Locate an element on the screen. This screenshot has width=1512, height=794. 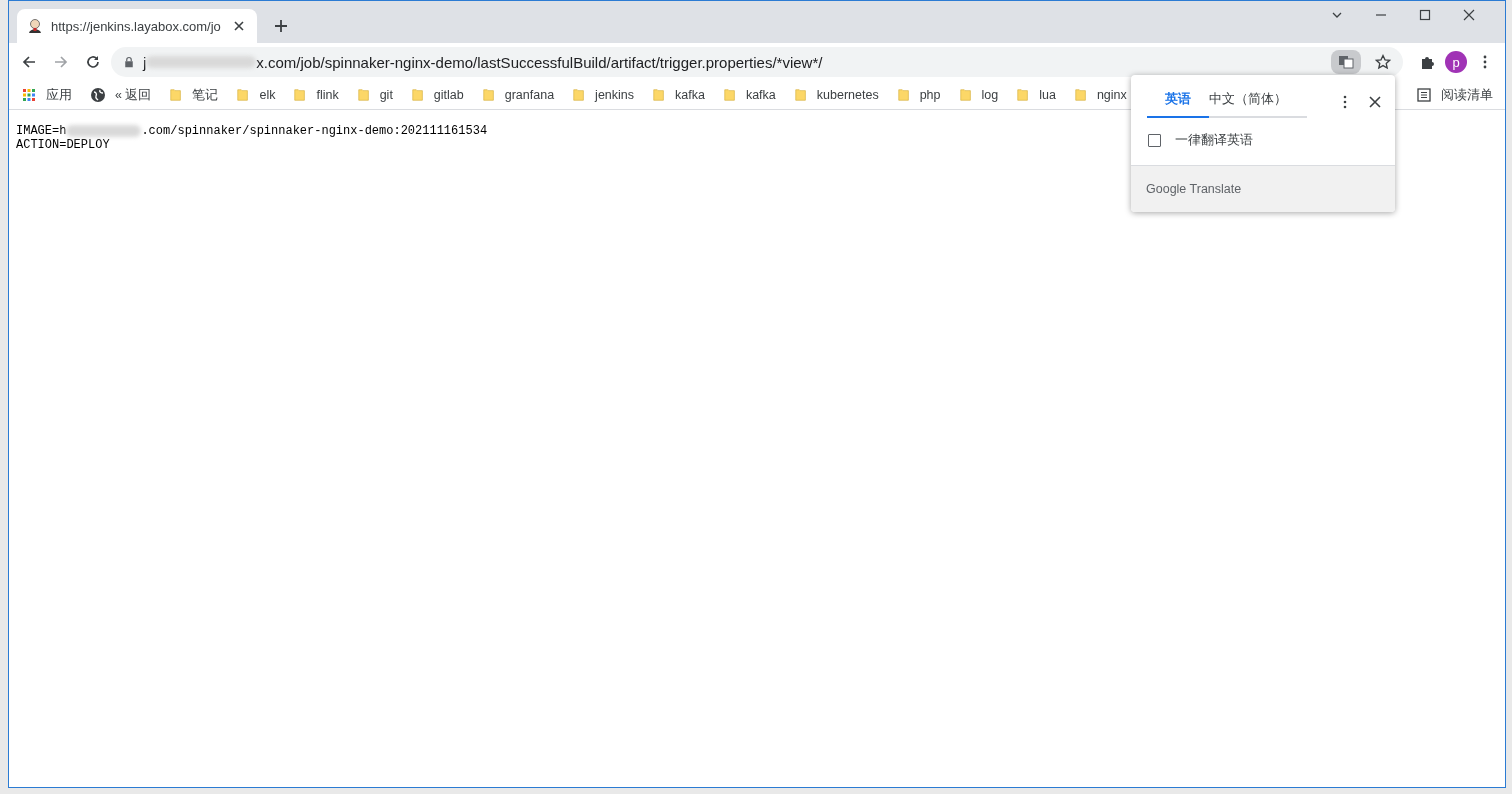
text-line: ACTION=DEPLOY is located at coordinates (63, 145).